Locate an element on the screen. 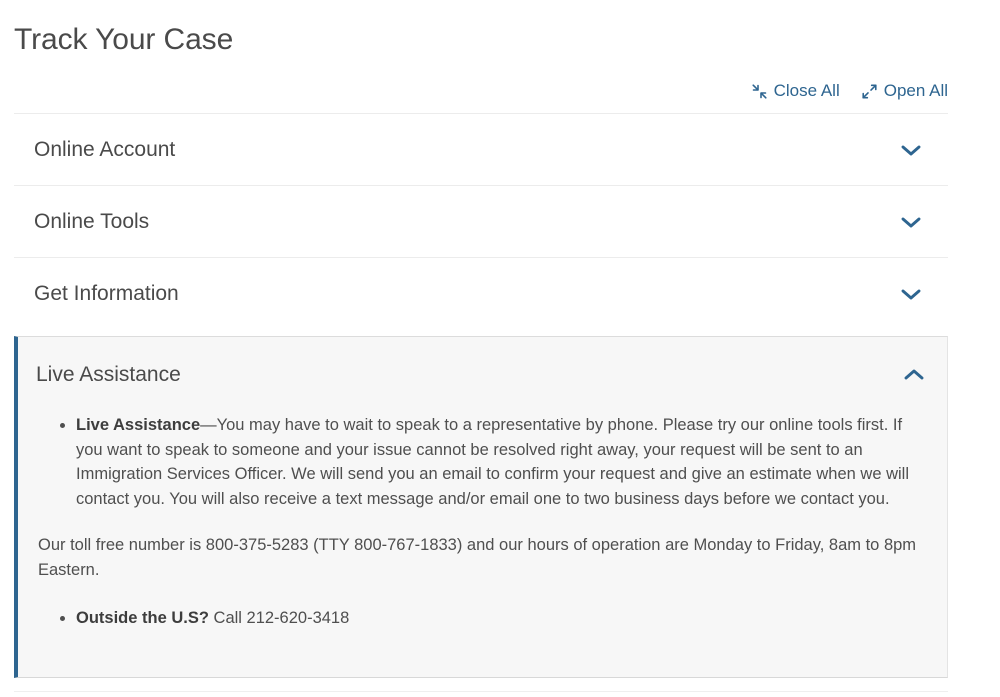  accordion-item-get-information: Get Information is located at coordinates (481, 293).